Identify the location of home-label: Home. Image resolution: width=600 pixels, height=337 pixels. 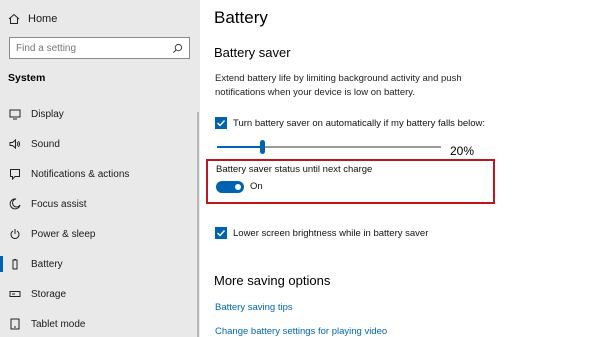
(43, 19).